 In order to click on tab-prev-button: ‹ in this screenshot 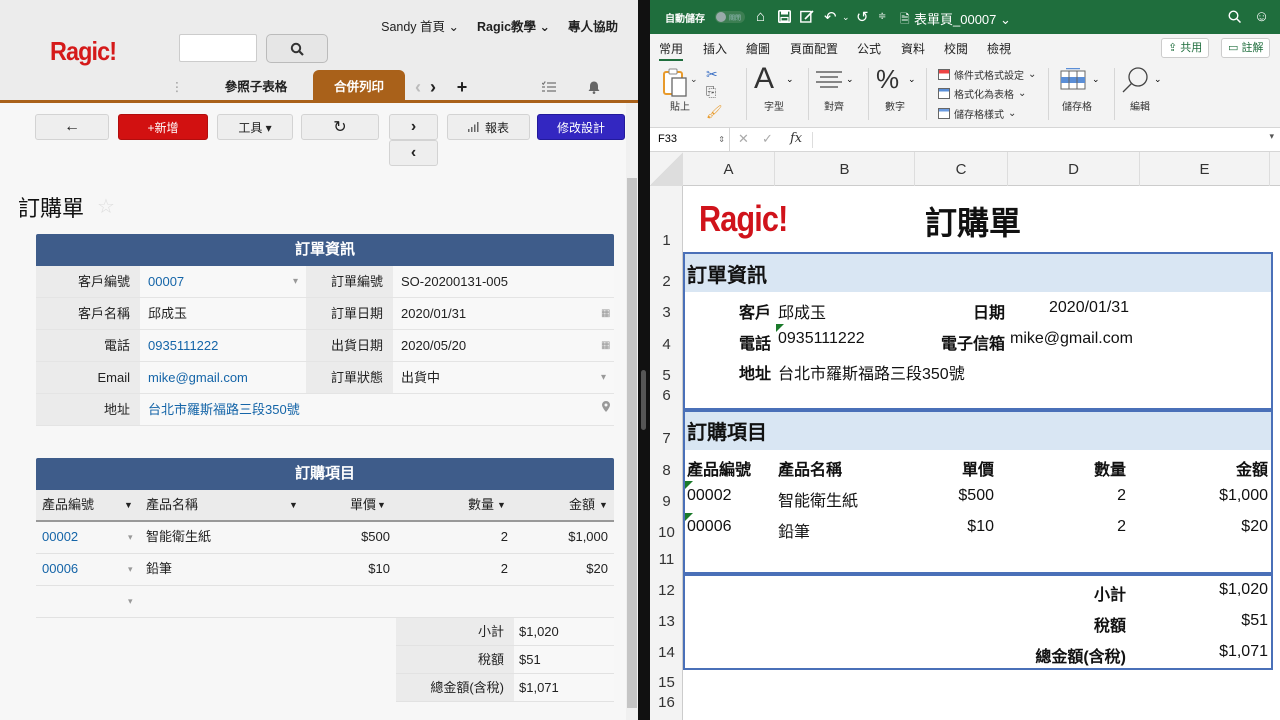, I will do `click(418, 86)`.